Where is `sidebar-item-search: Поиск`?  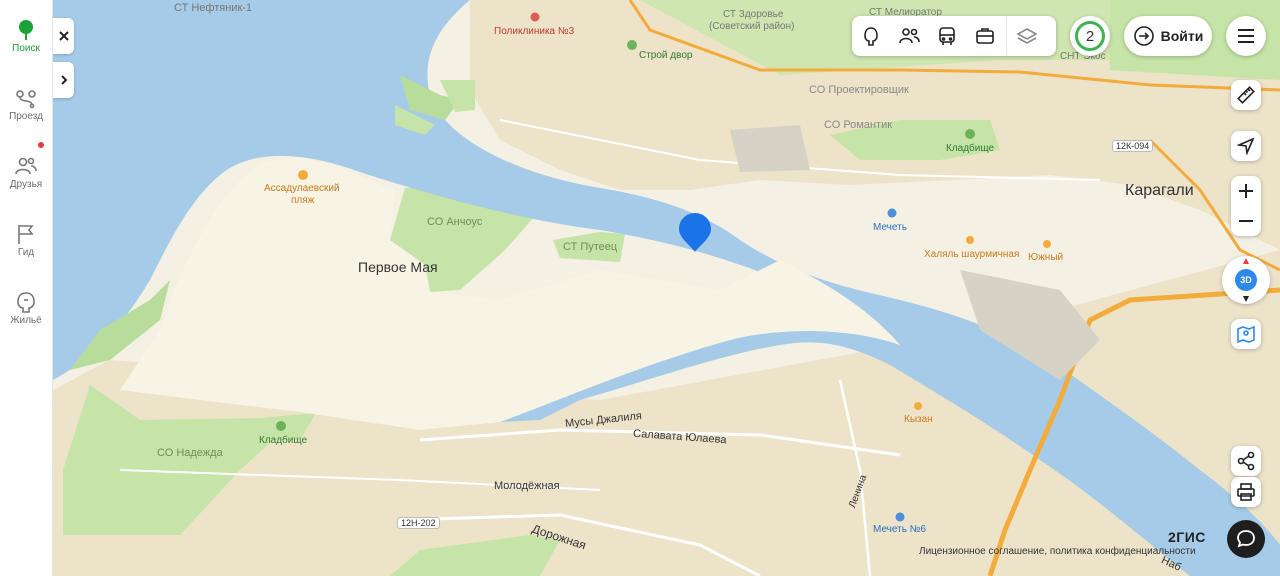
sidebar-item-search: Поиск is located at coordinates (26, 36).